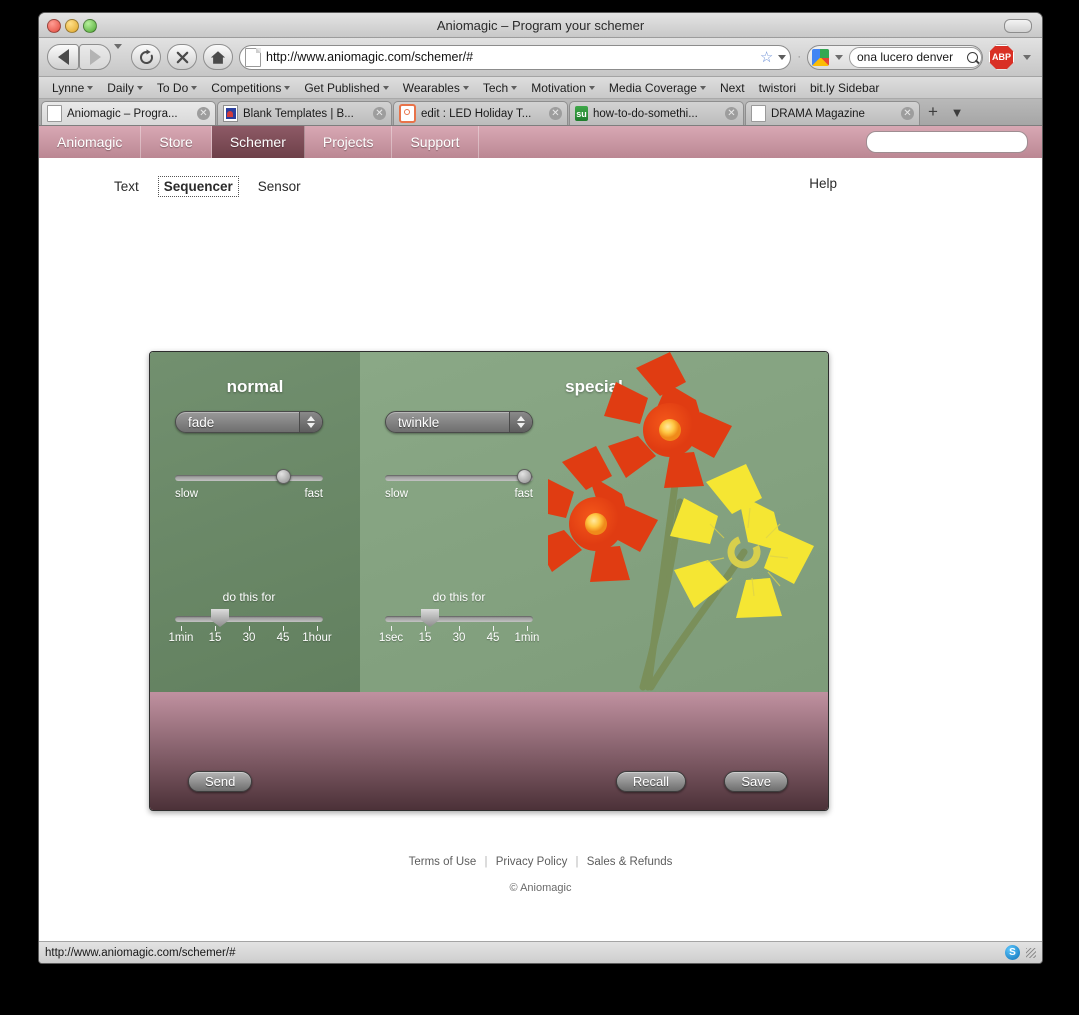 This screenshot has width=1079, height=1015. I want to click on subnav-item-sequencer: Sequencer, so click(198, 186).